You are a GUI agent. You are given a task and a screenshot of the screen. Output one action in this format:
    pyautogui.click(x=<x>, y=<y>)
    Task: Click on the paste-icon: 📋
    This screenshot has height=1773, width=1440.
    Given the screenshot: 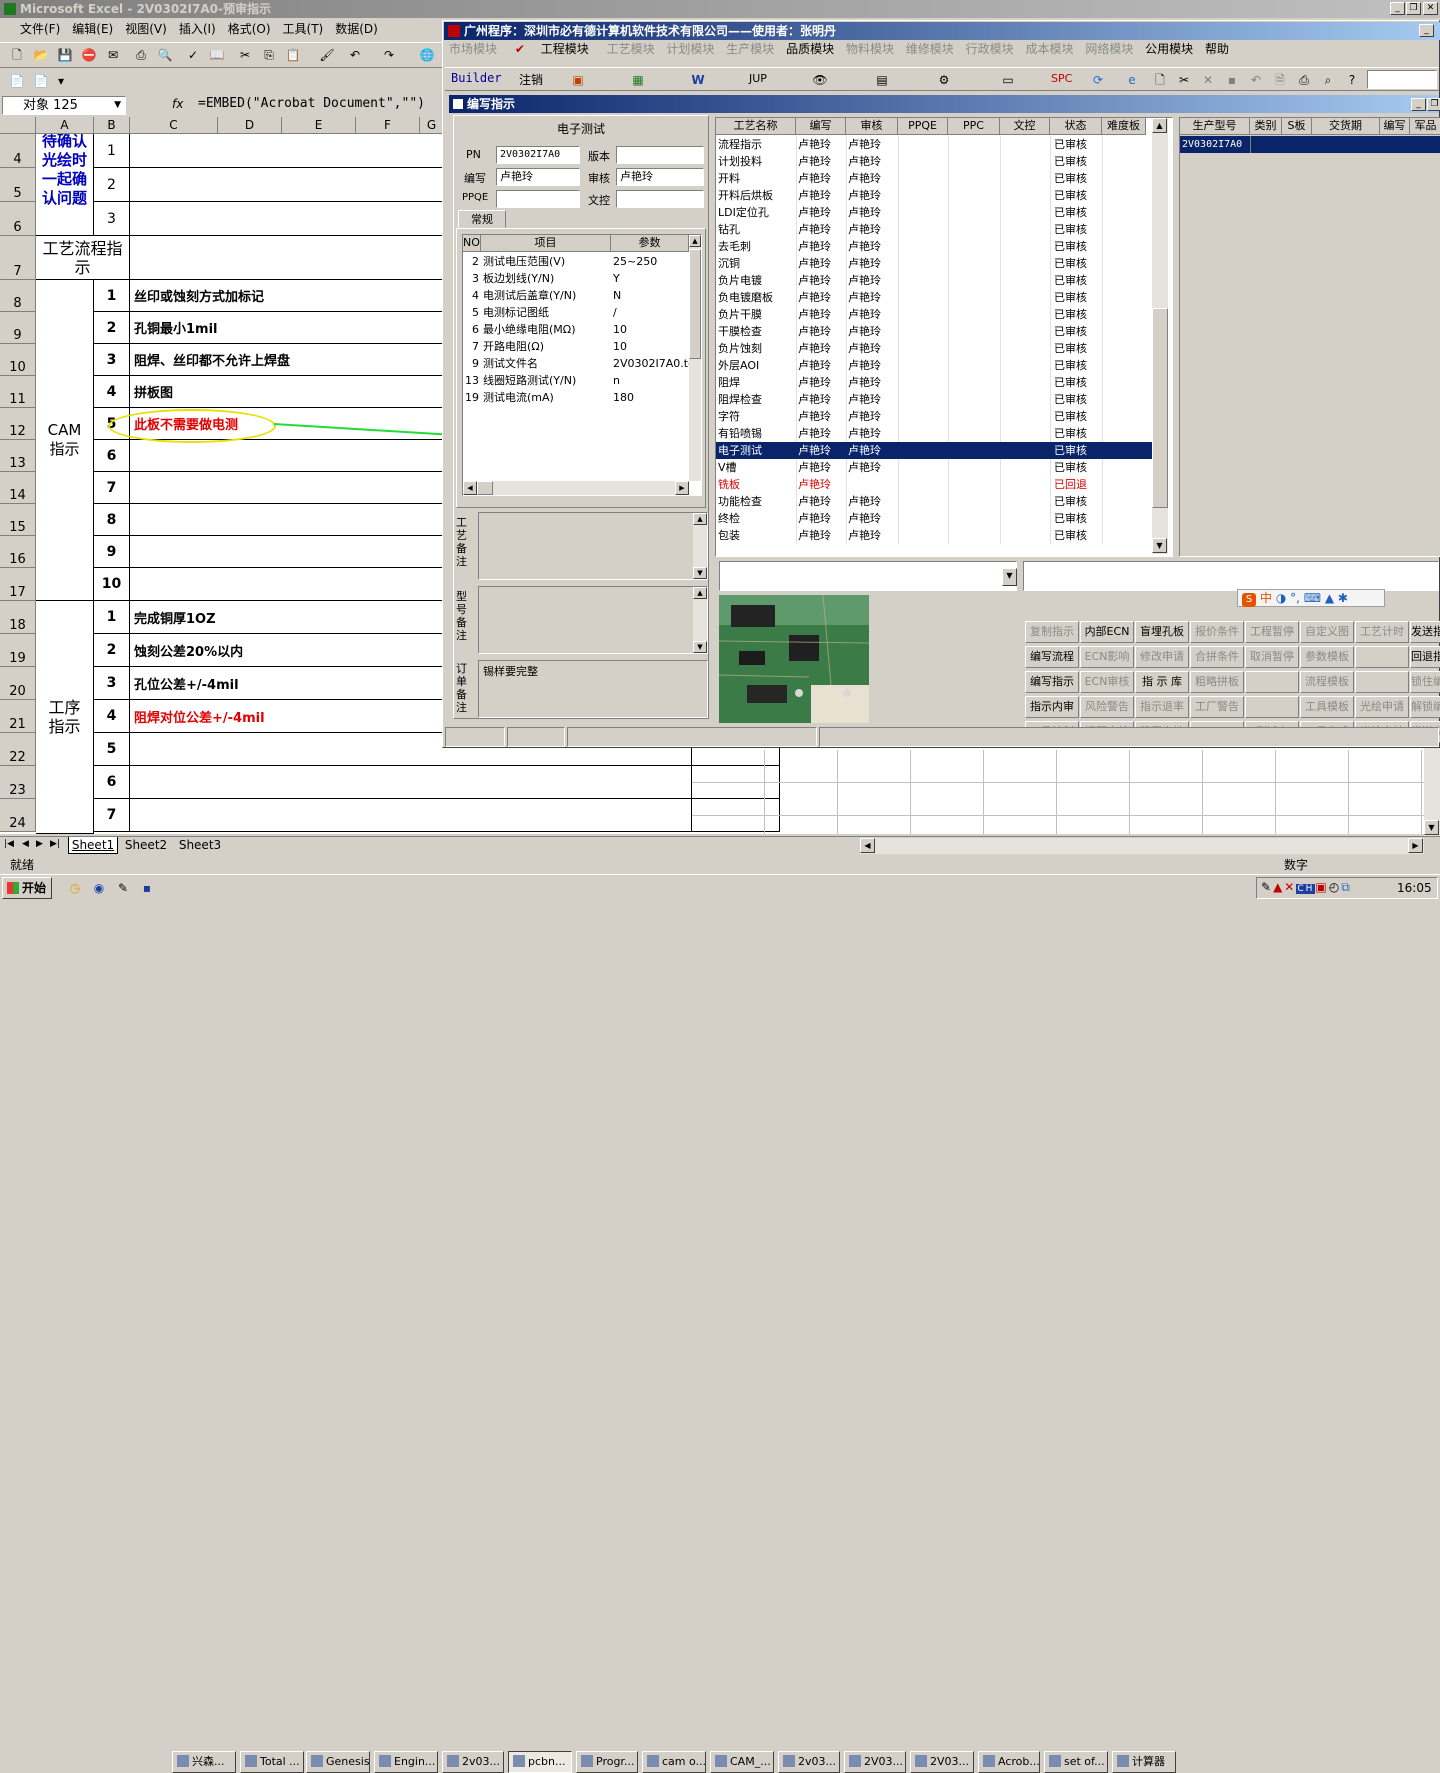 What is the action you would take?
    pyautogui.click(x=293, y=55)
    